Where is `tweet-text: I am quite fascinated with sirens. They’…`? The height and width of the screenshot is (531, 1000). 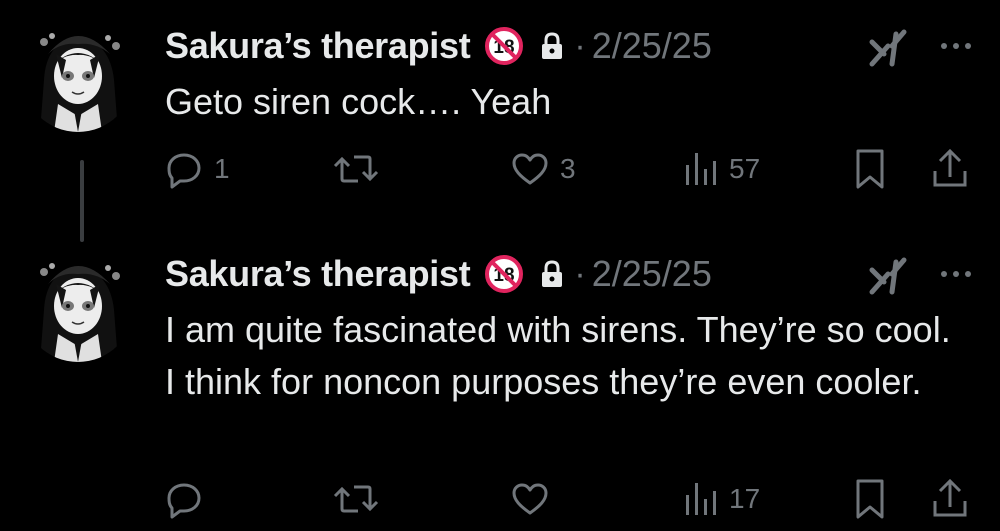
tweet-text: I am quite fascinated with sirens. They’… is located at coordinates (558, 355).